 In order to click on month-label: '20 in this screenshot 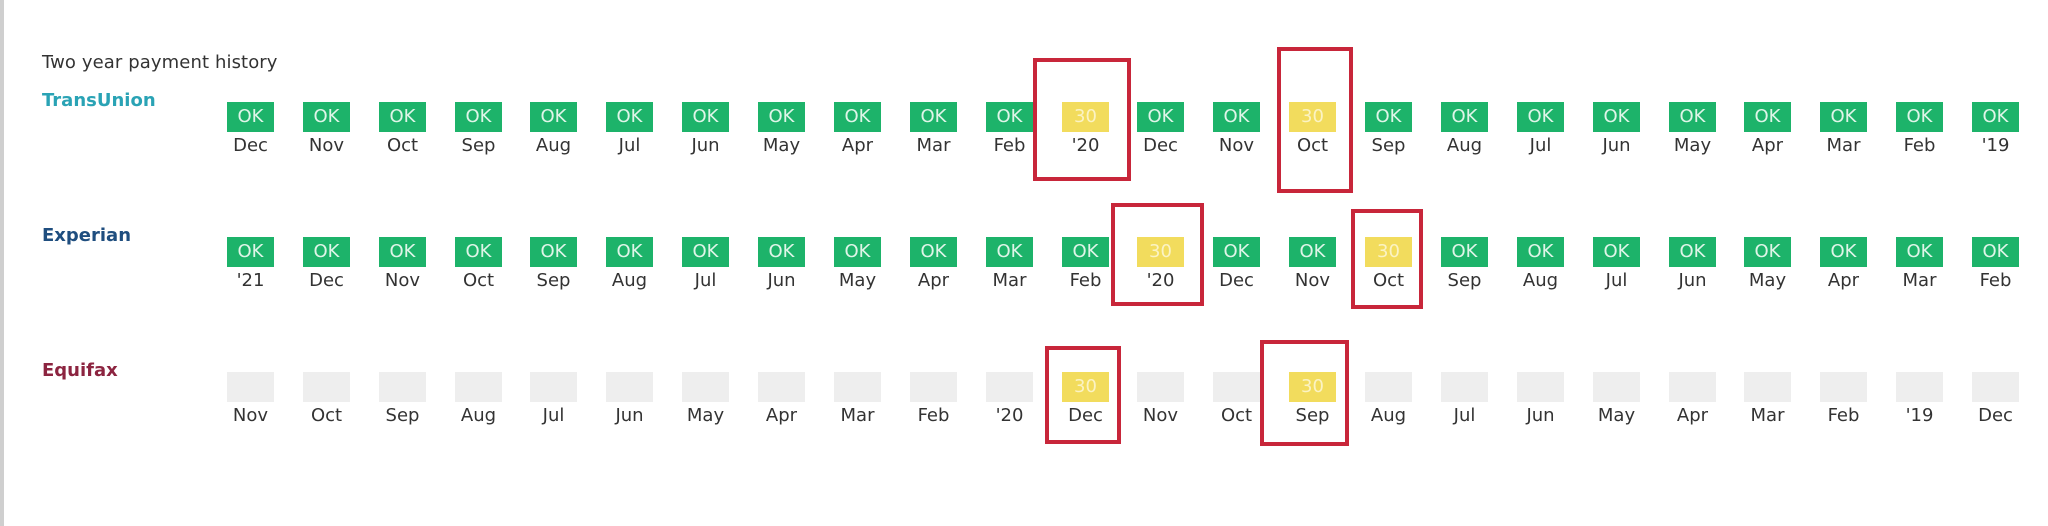, I will do `click(1160, 280)`.